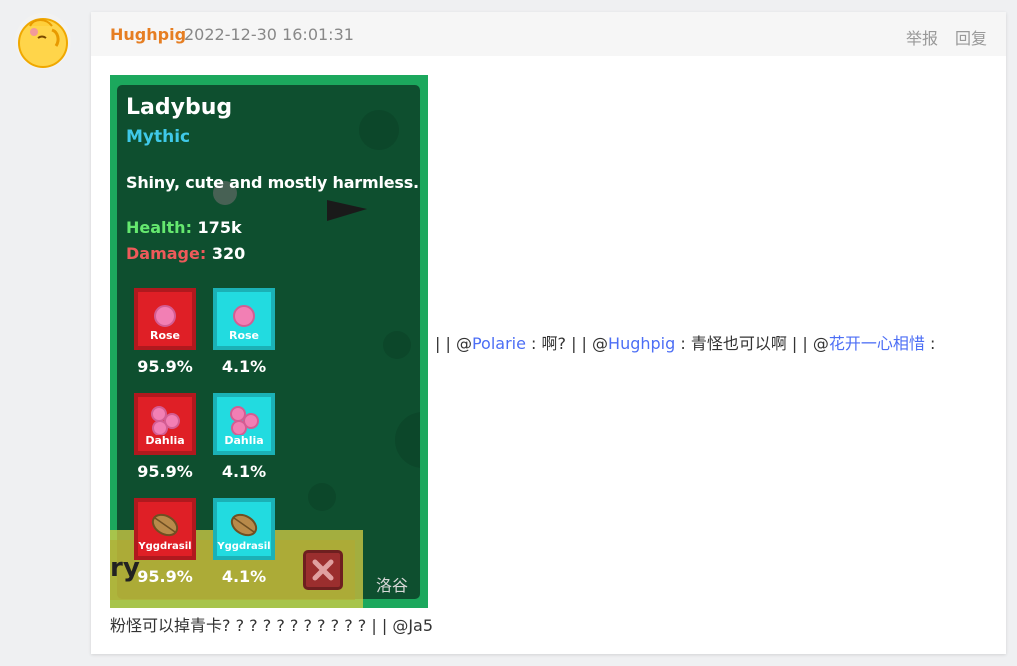 Image resolution: width=1017 pixels, height=666 pixels. Describe the element at coordinates (567, 343) in the screenshot. I see `reply-text: : 啊? | | @` at that location.